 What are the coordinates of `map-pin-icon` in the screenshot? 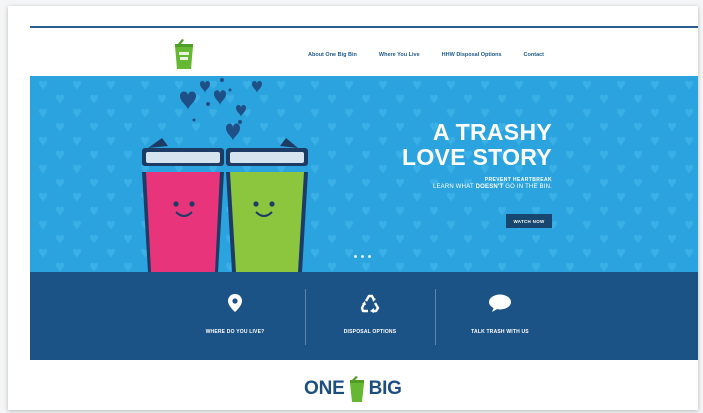 It's located at (235, 303).